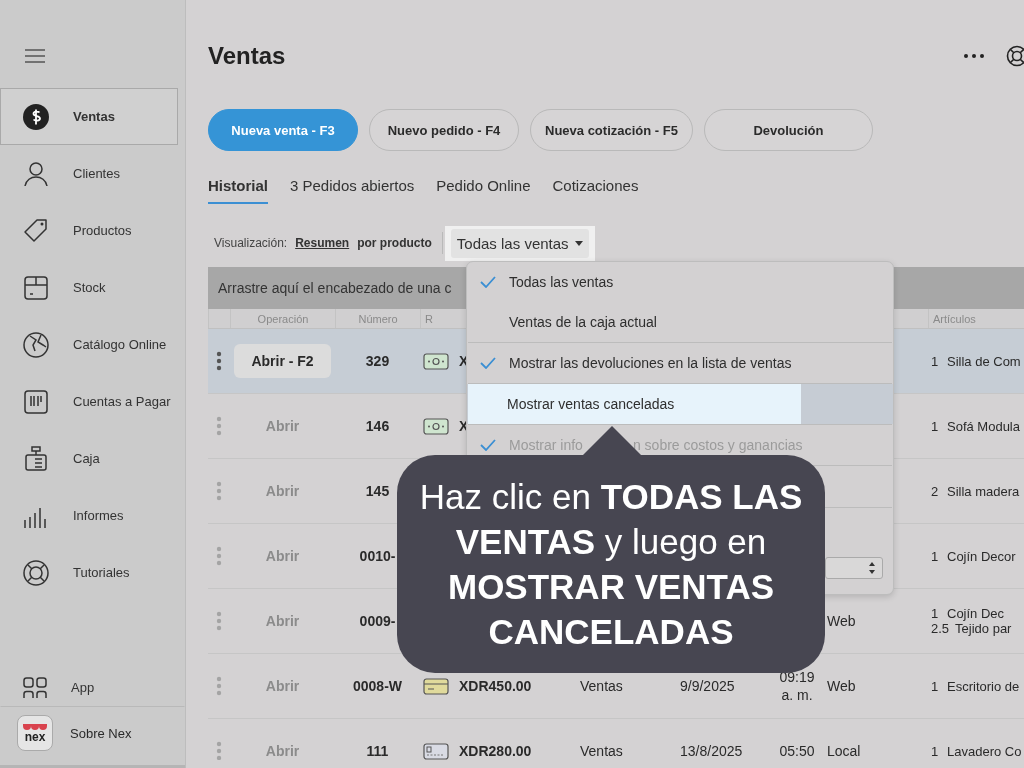 This screenshot has width=1024, height=768. I want to click on table-cell: 145, so click(377, 491).